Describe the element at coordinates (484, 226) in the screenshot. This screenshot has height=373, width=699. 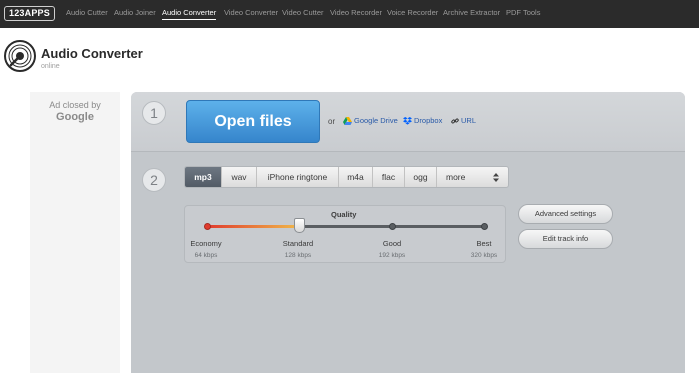
I see `quality-stop-best` at that location.